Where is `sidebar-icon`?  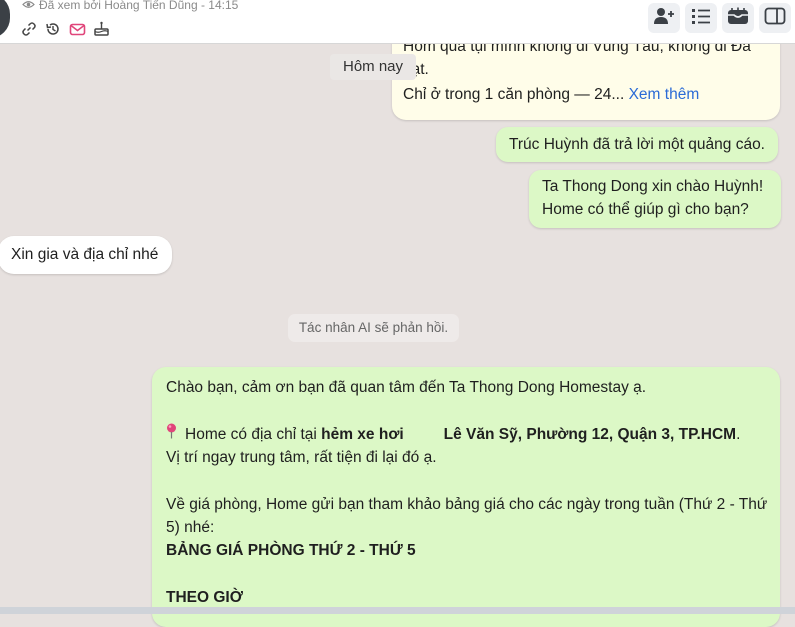 sidebar-icon is located at coordinates (775, 18).